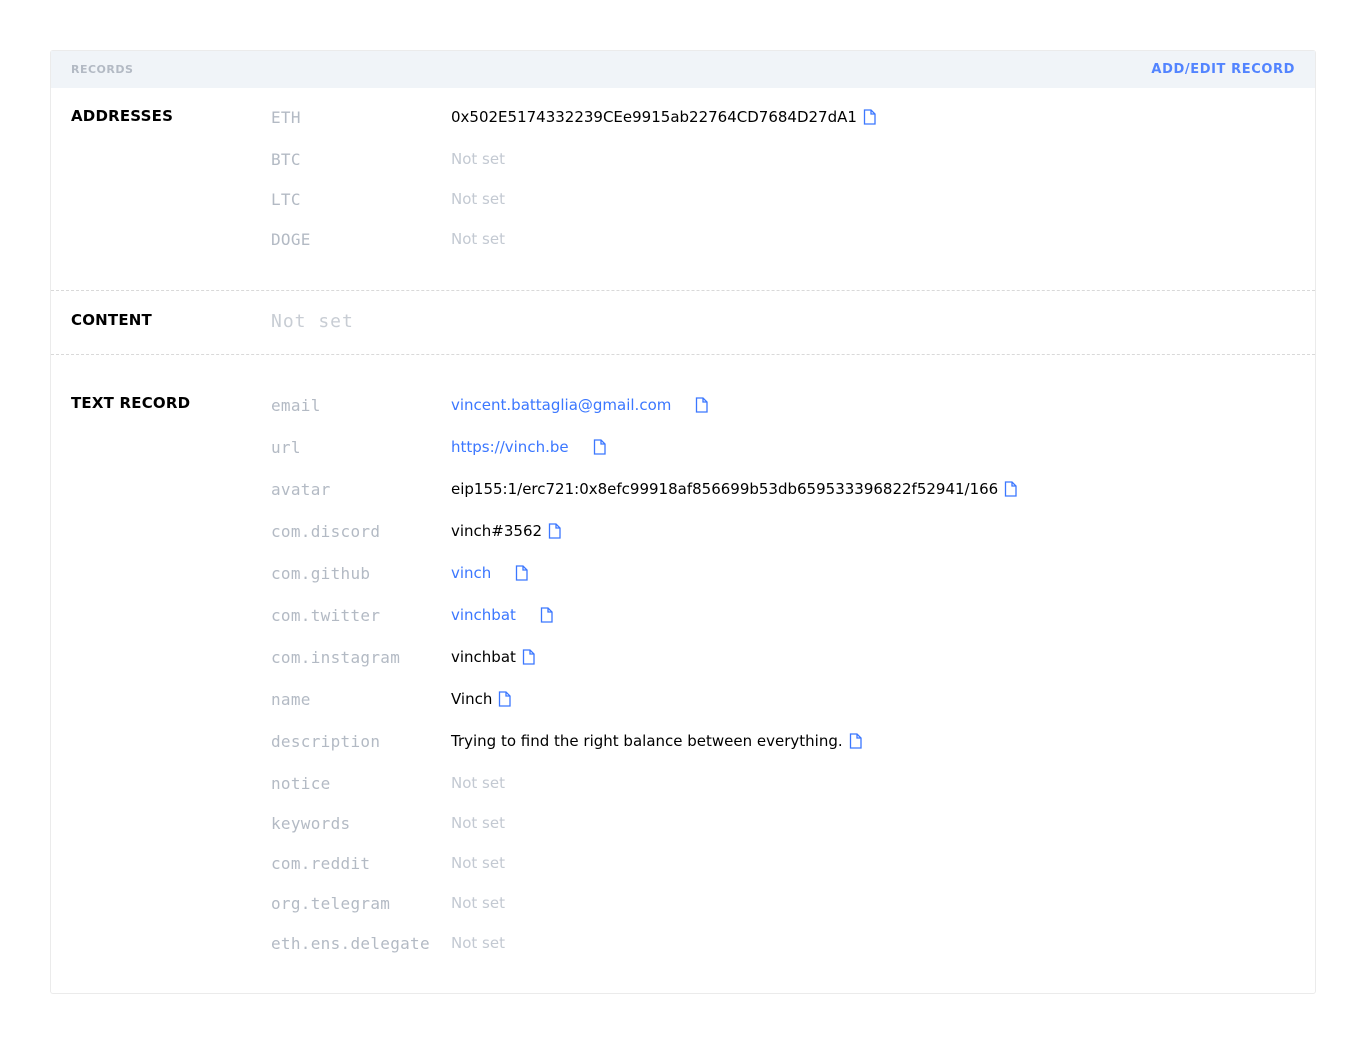 The height and width of the screenshot is (1044, 1366). Describe the element at coordinates (122, 116) in the screenshot. I see `addresses-title: ADDRESSES` at that location.